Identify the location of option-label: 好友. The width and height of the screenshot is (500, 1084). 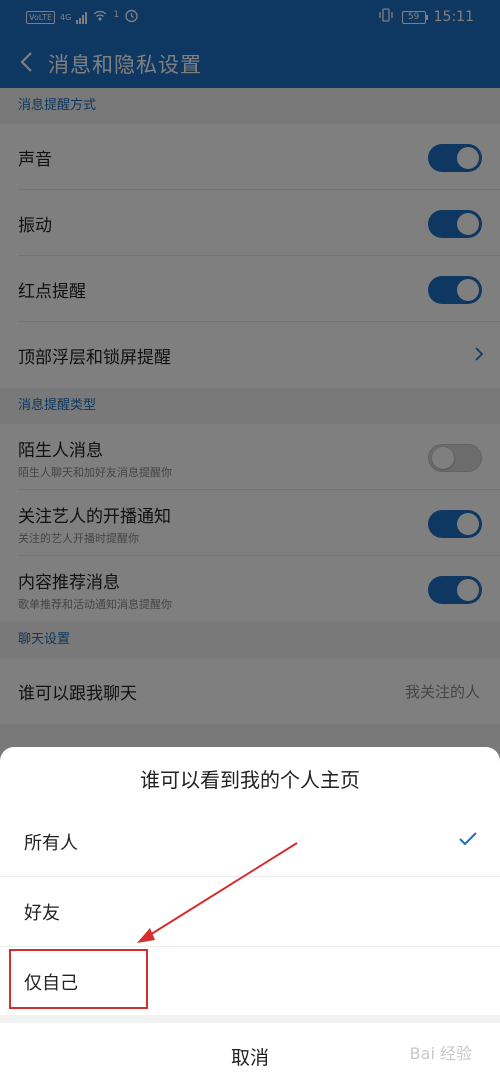
(42, 913).